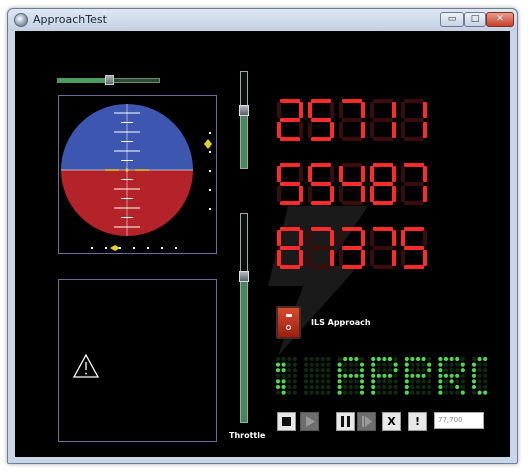 The width and height of the screenshot is (530, 473). I want to click on close-button: ✕, so click(500, 19).